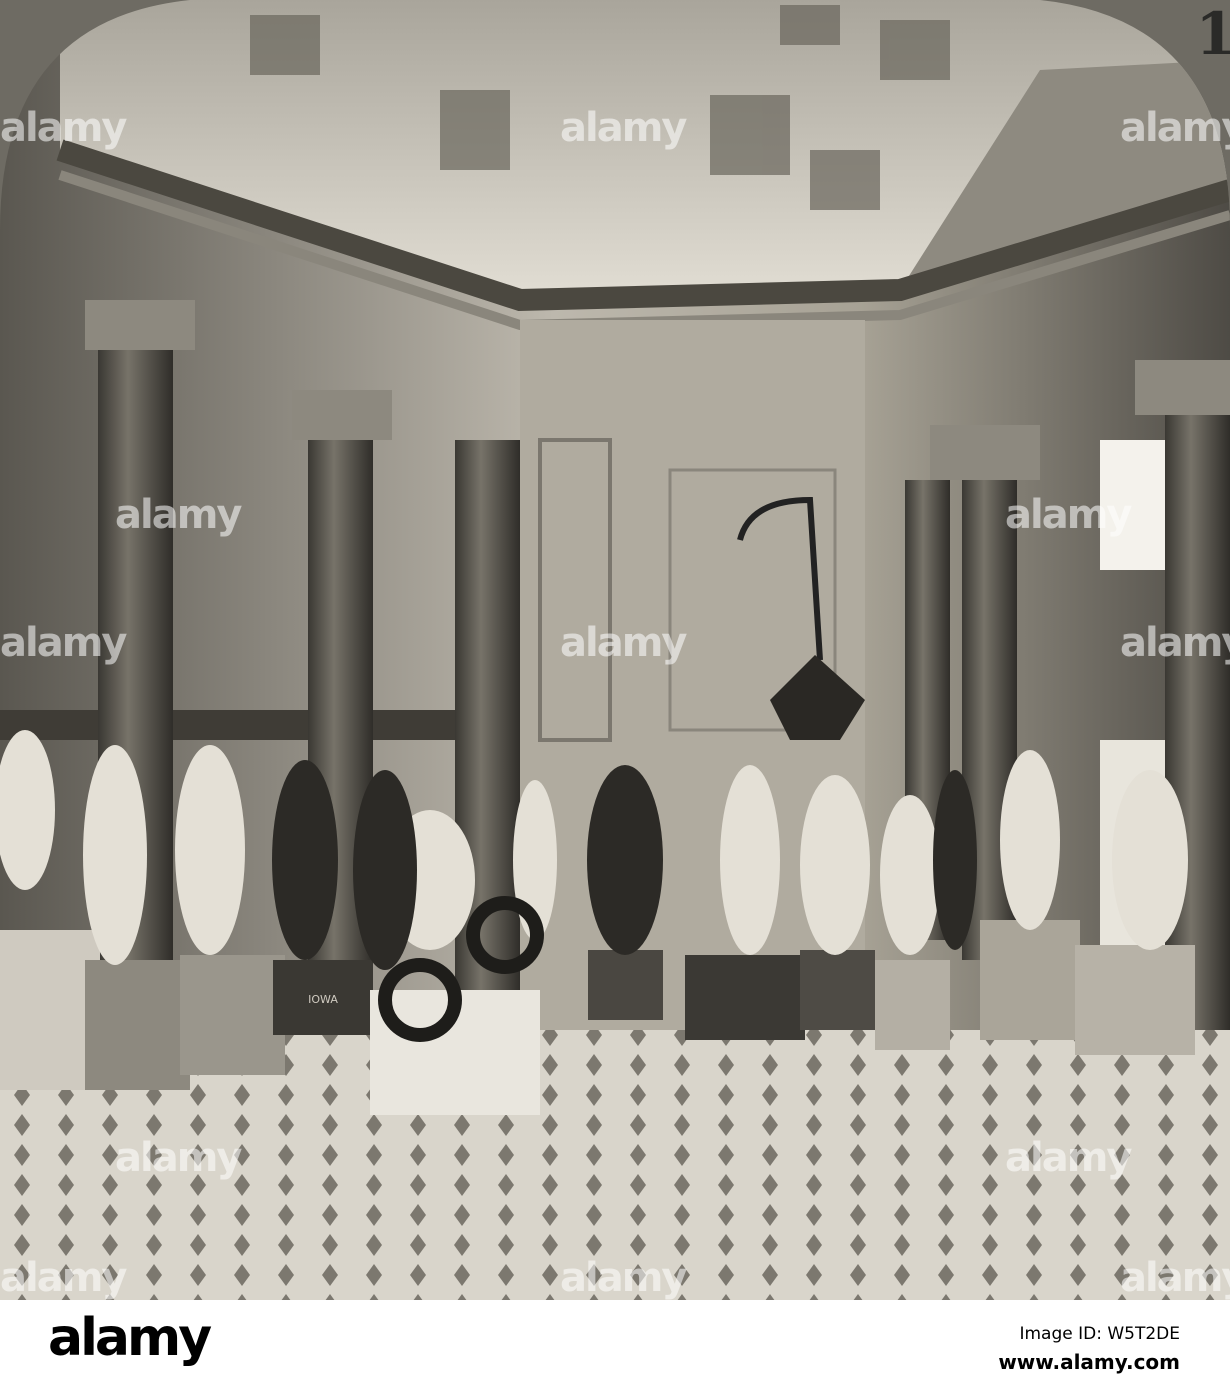 The width and height of the screenshot is (1230, 1390). I want to click on pedestal-inscription: IOWA, so click(323, 999).